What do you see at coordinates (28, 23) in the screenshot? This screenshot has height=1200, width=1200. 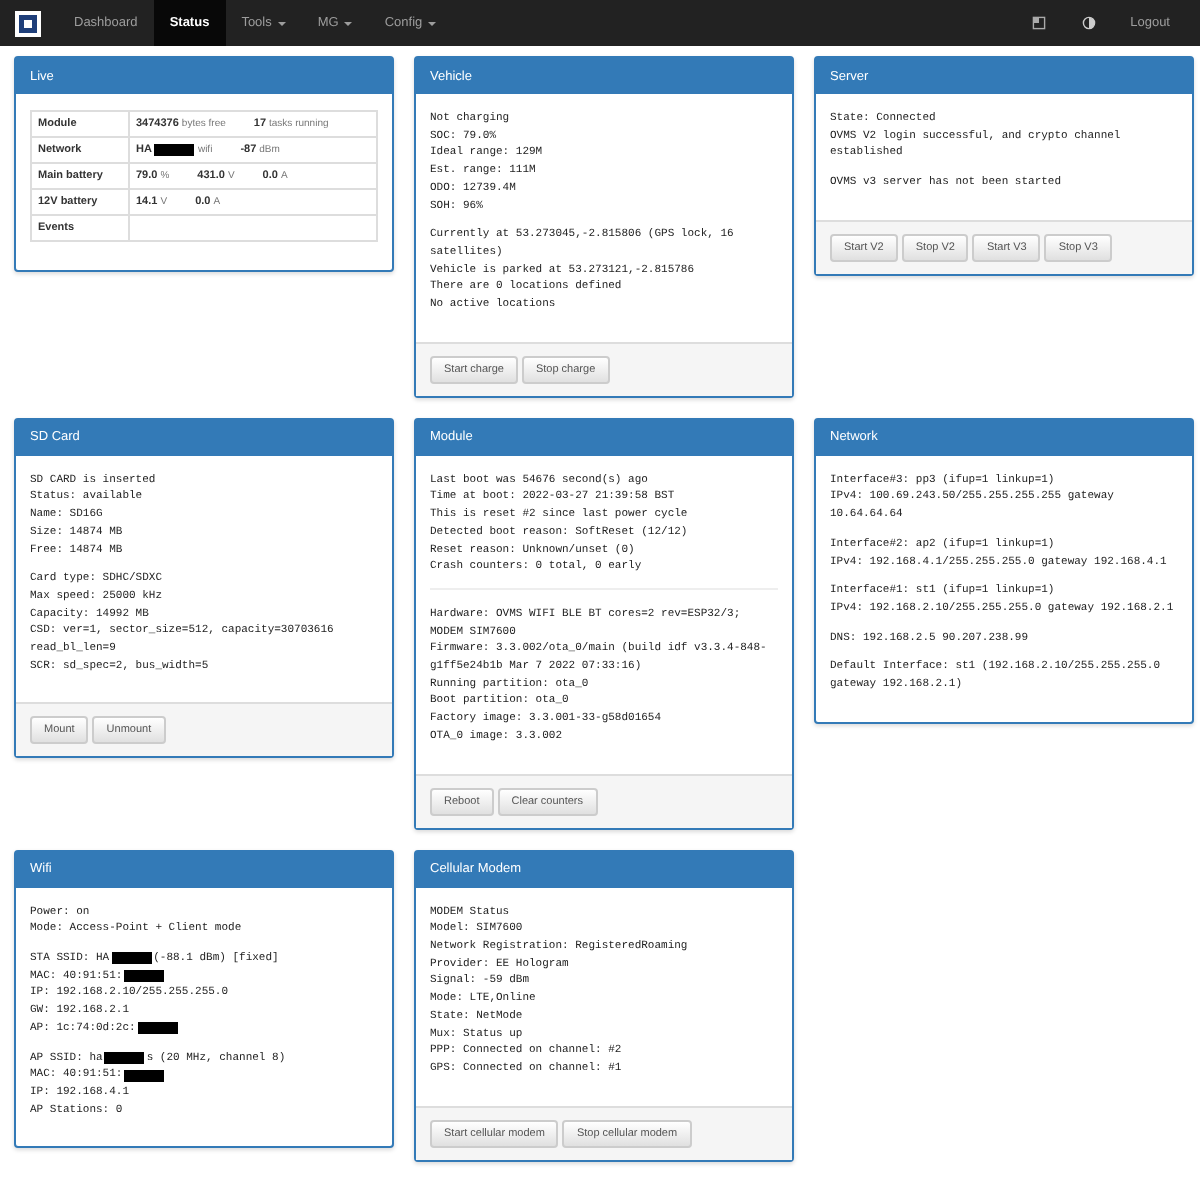 I see `logo-icon` at bounding box center [28, 23].